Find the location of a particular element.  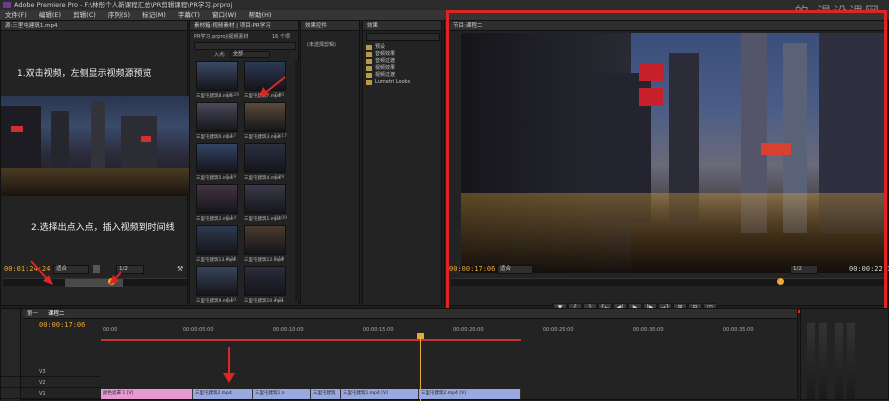

source-video-frame is located at coordinates (95, 146).